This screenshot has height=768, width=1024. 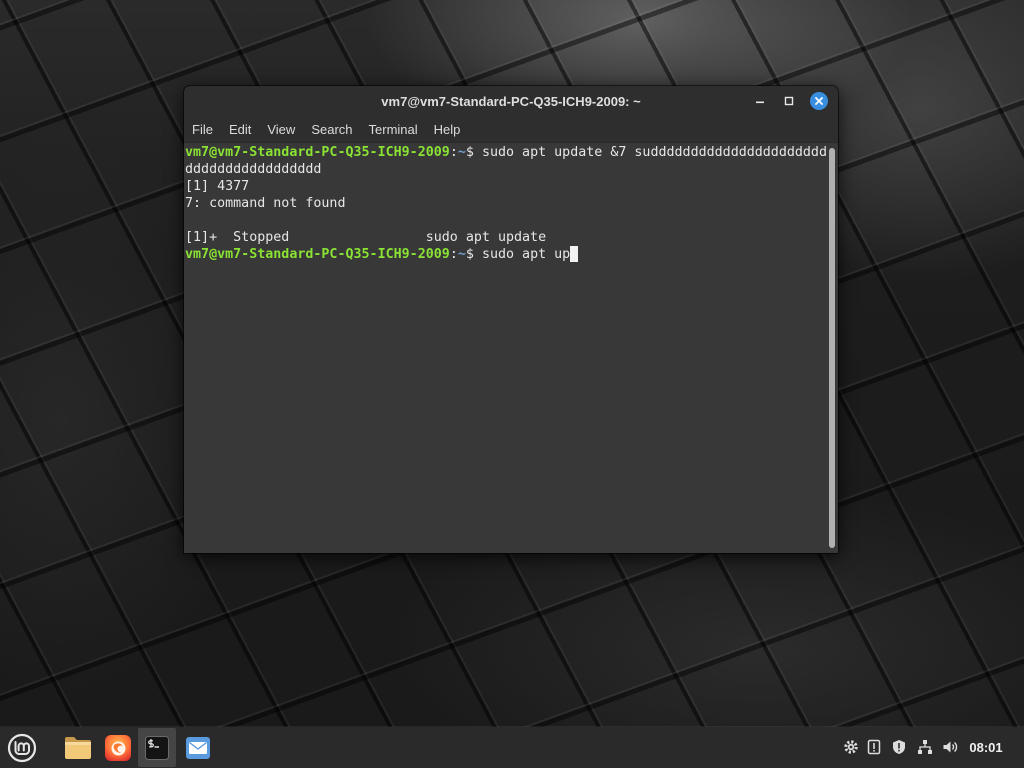 I want to click on close-button, so click(x=819, y=101).